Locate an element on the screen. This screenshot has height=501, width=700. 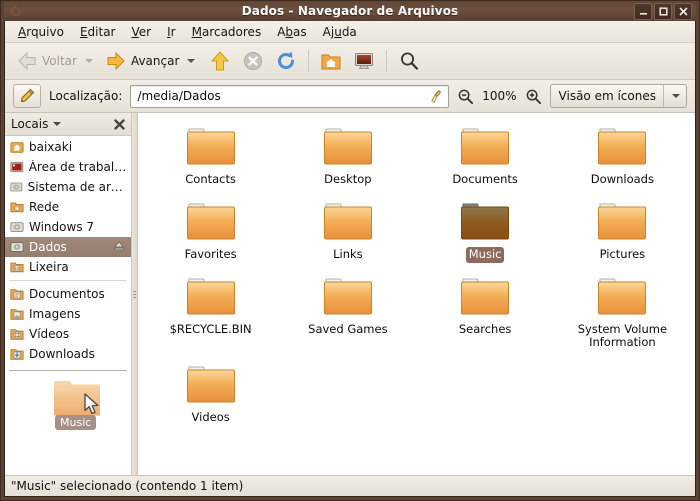
file-name: Pictures is located at coordinates (622, 253).